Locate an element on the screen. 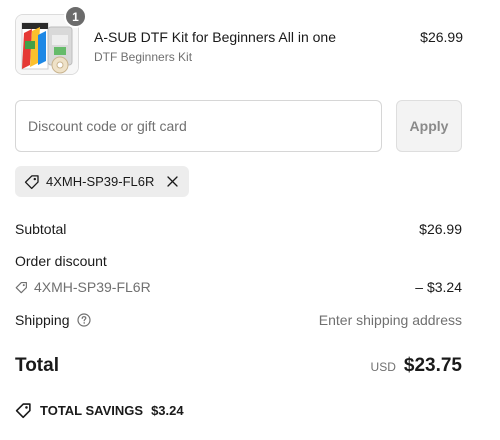 Image resolution: width=500 pixels, height=440 pixels. order-discount-label: Order discount is located at coordinates (61, 261).